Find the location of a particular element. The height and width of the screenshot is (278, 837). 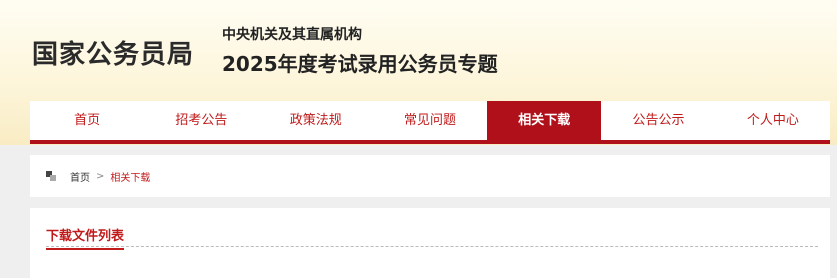

nav-item-faq: 常见问题 is located at coordinates (430, 120).